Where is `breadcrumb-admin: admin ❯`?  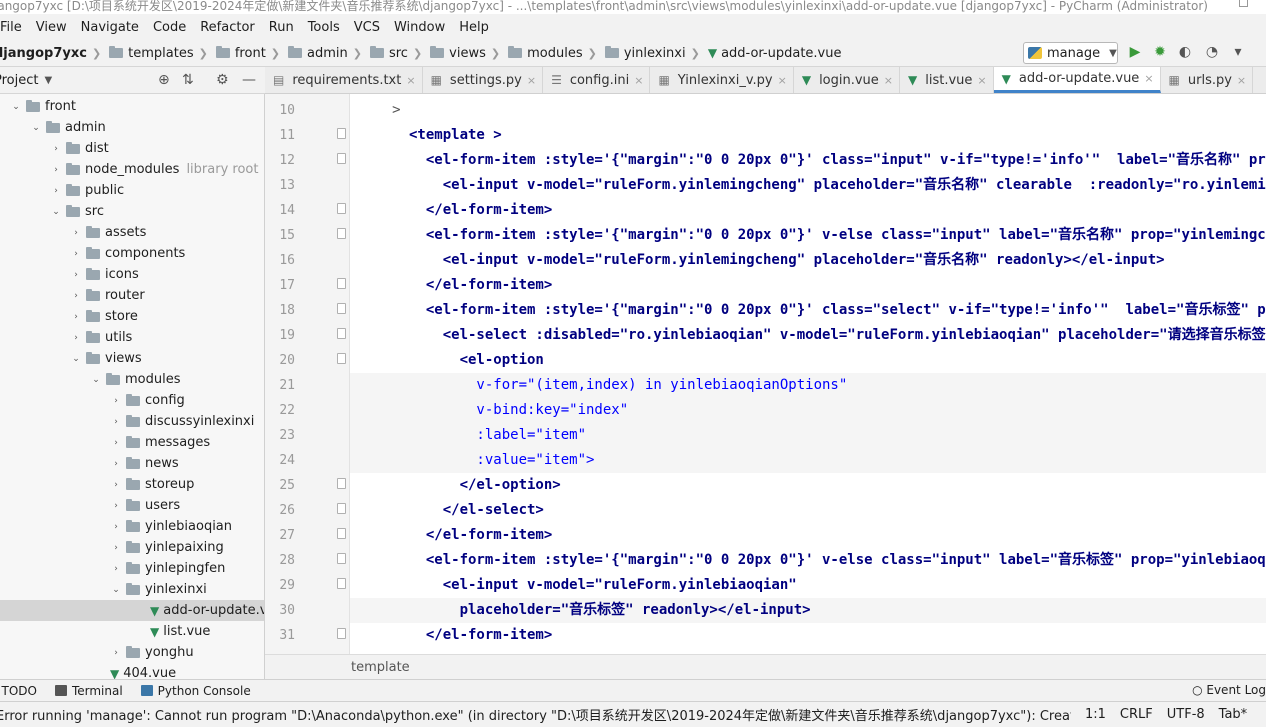 breadcrumb-admin: admin ❯ is located at coordinates (325, 53).